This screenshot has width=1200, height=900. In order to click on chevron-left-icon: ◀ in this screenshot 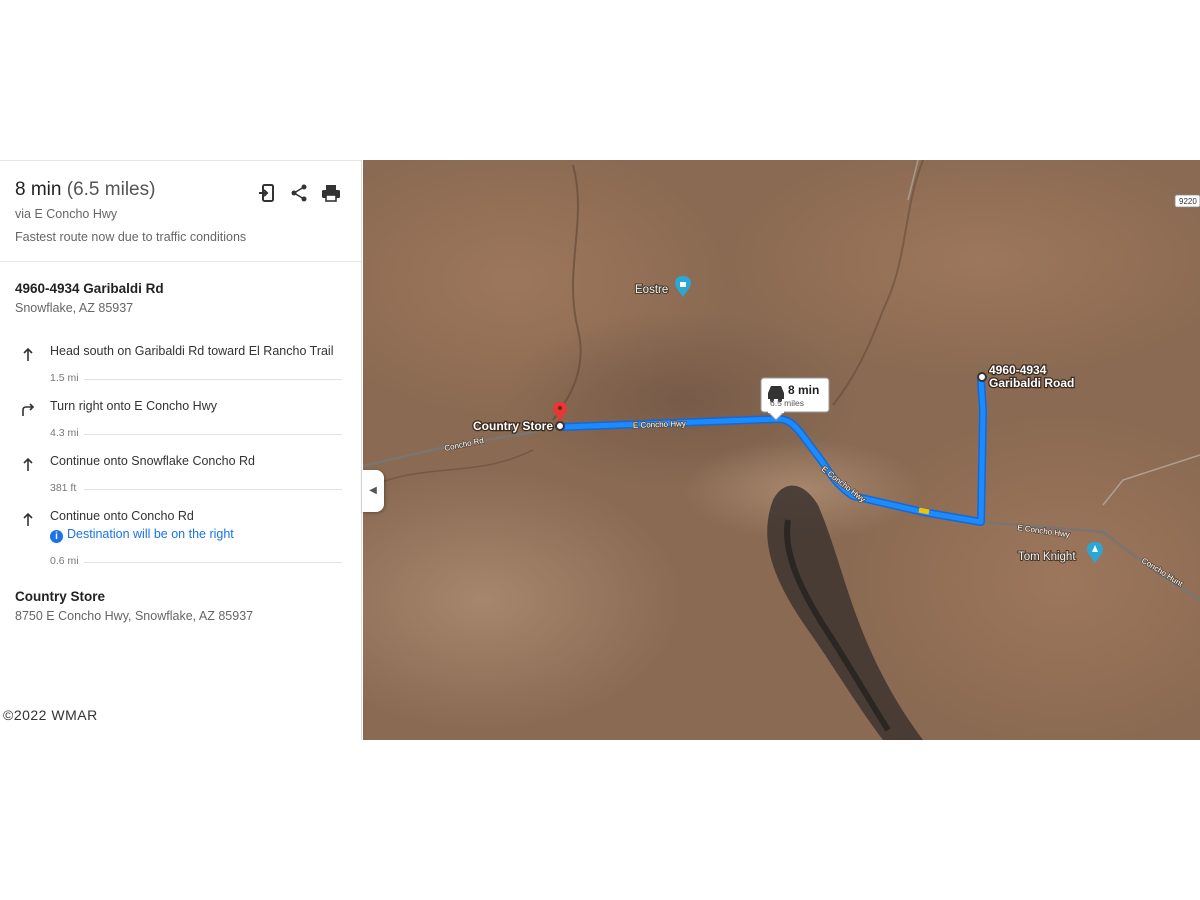, I will do `click(373, 490)`.